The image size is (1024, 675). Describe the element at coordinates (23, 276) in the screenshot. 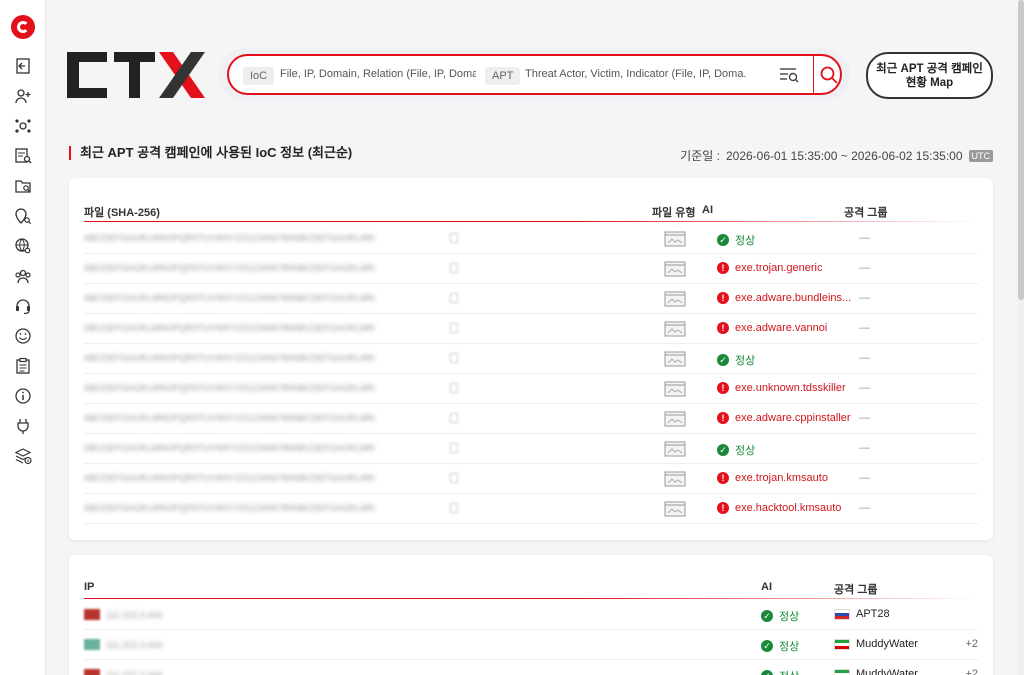

I see `group-icon` at that location.